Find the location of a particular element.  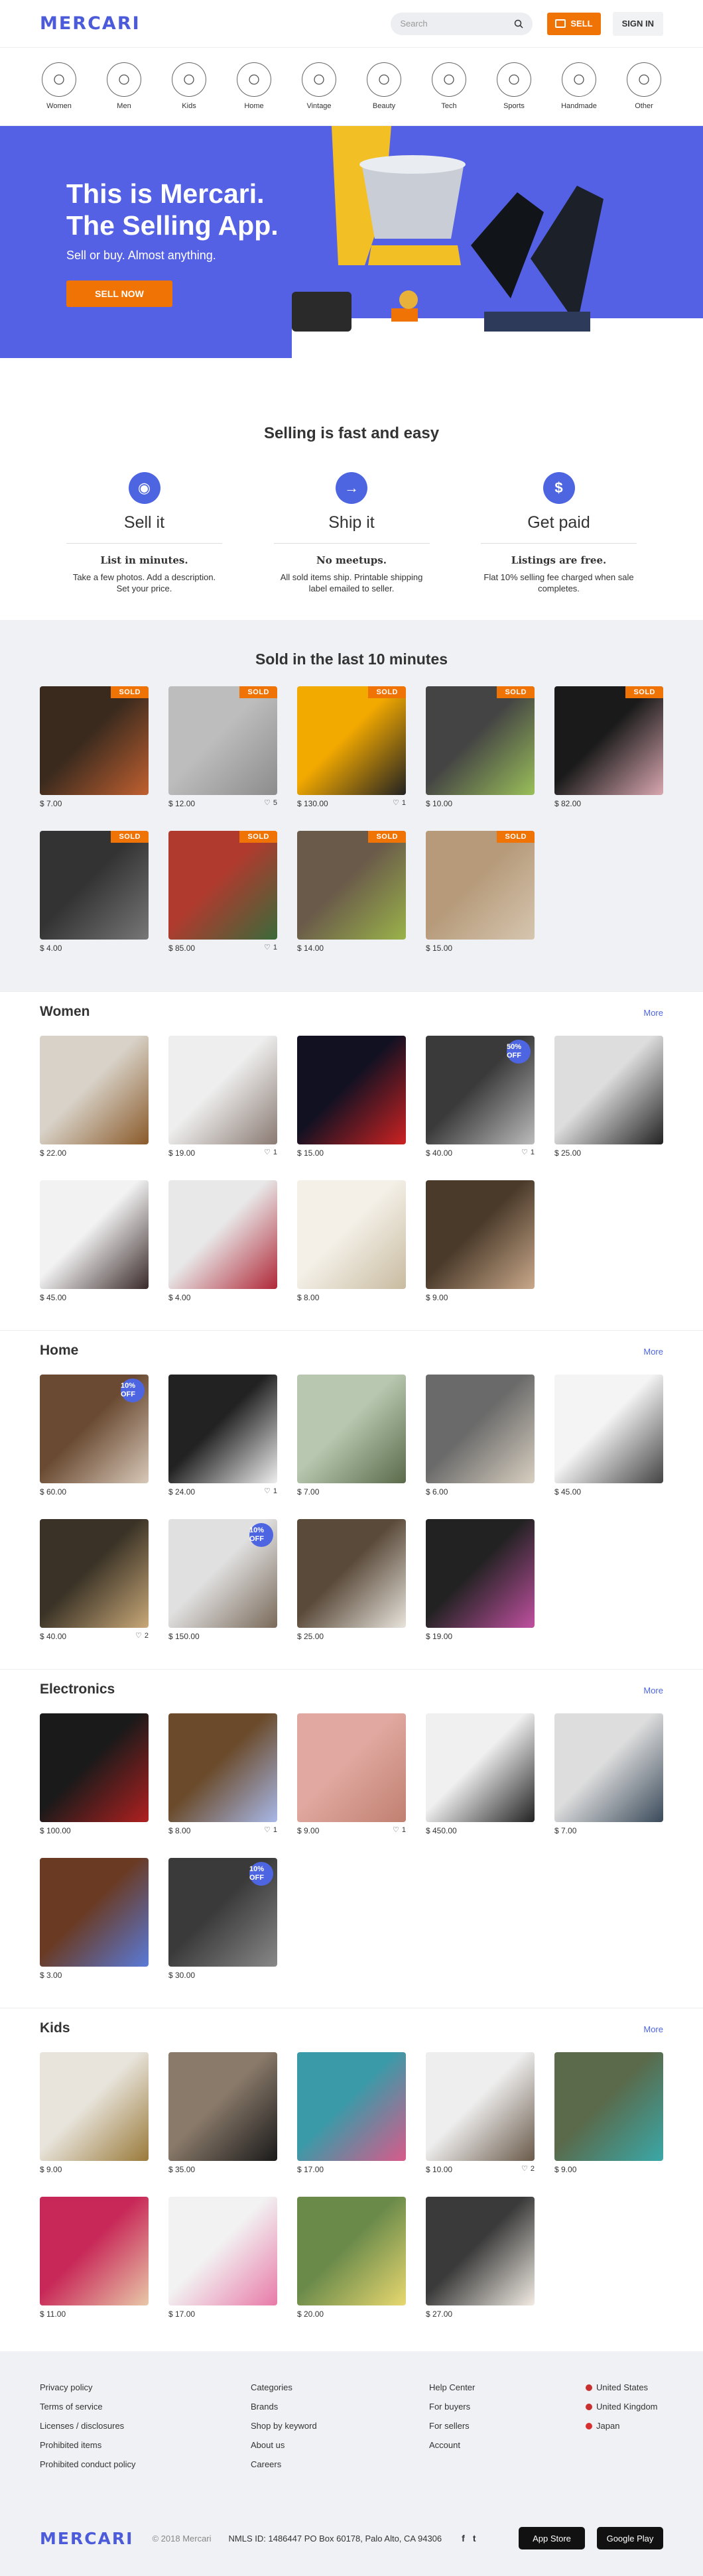

footer-link: Japan is located at coordinates (622, 2426).